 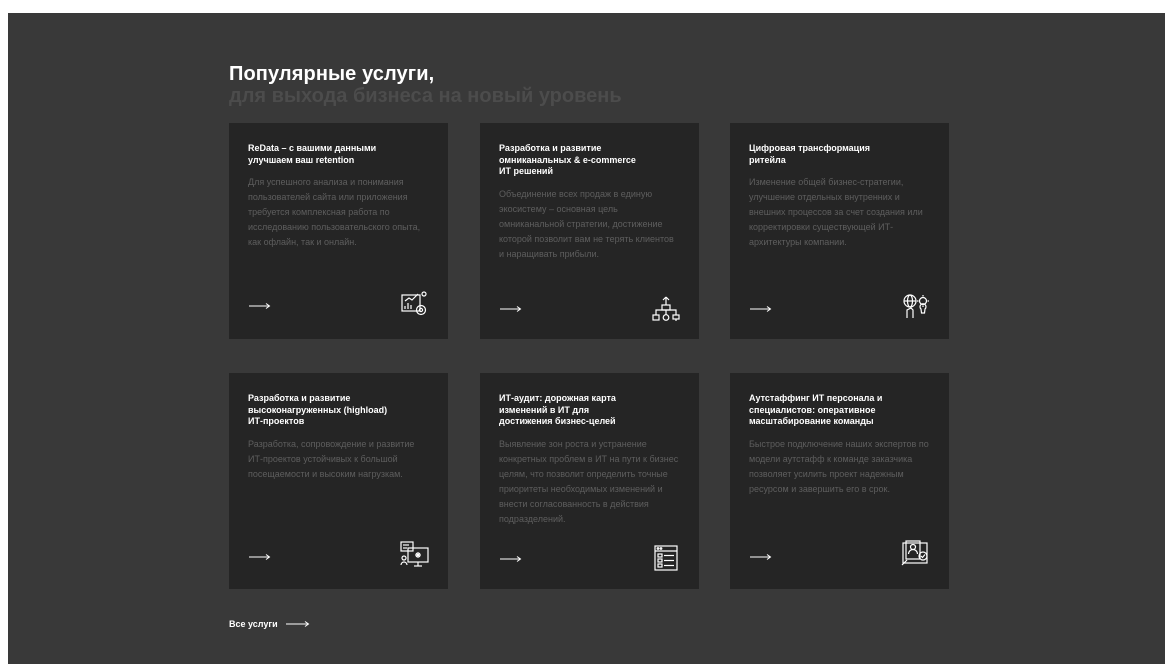 I want to click on card-title: Цифровая трансформация ритейла, so click(x=809, y=154).